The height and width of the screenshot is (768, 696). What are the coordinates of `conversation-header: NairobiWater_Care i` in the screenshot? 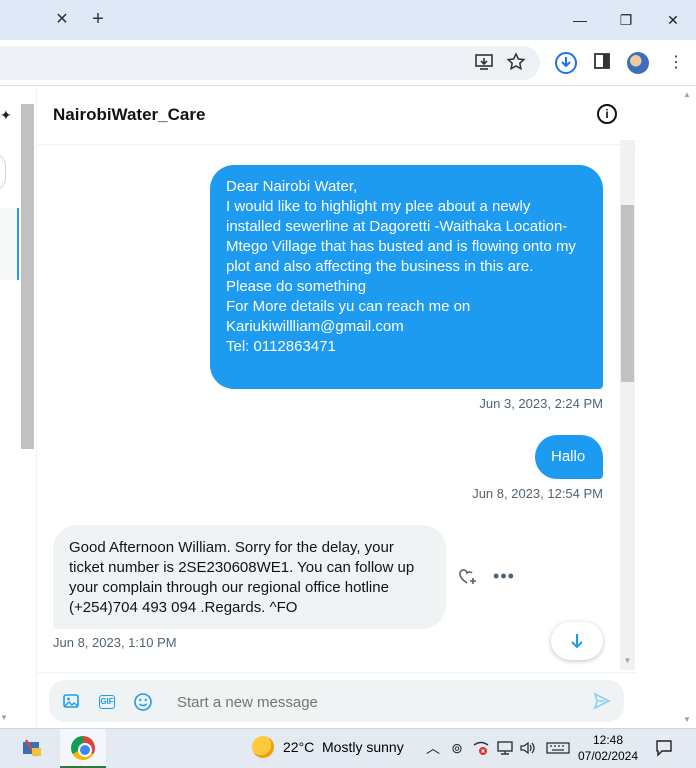 It's located at (336, 116).